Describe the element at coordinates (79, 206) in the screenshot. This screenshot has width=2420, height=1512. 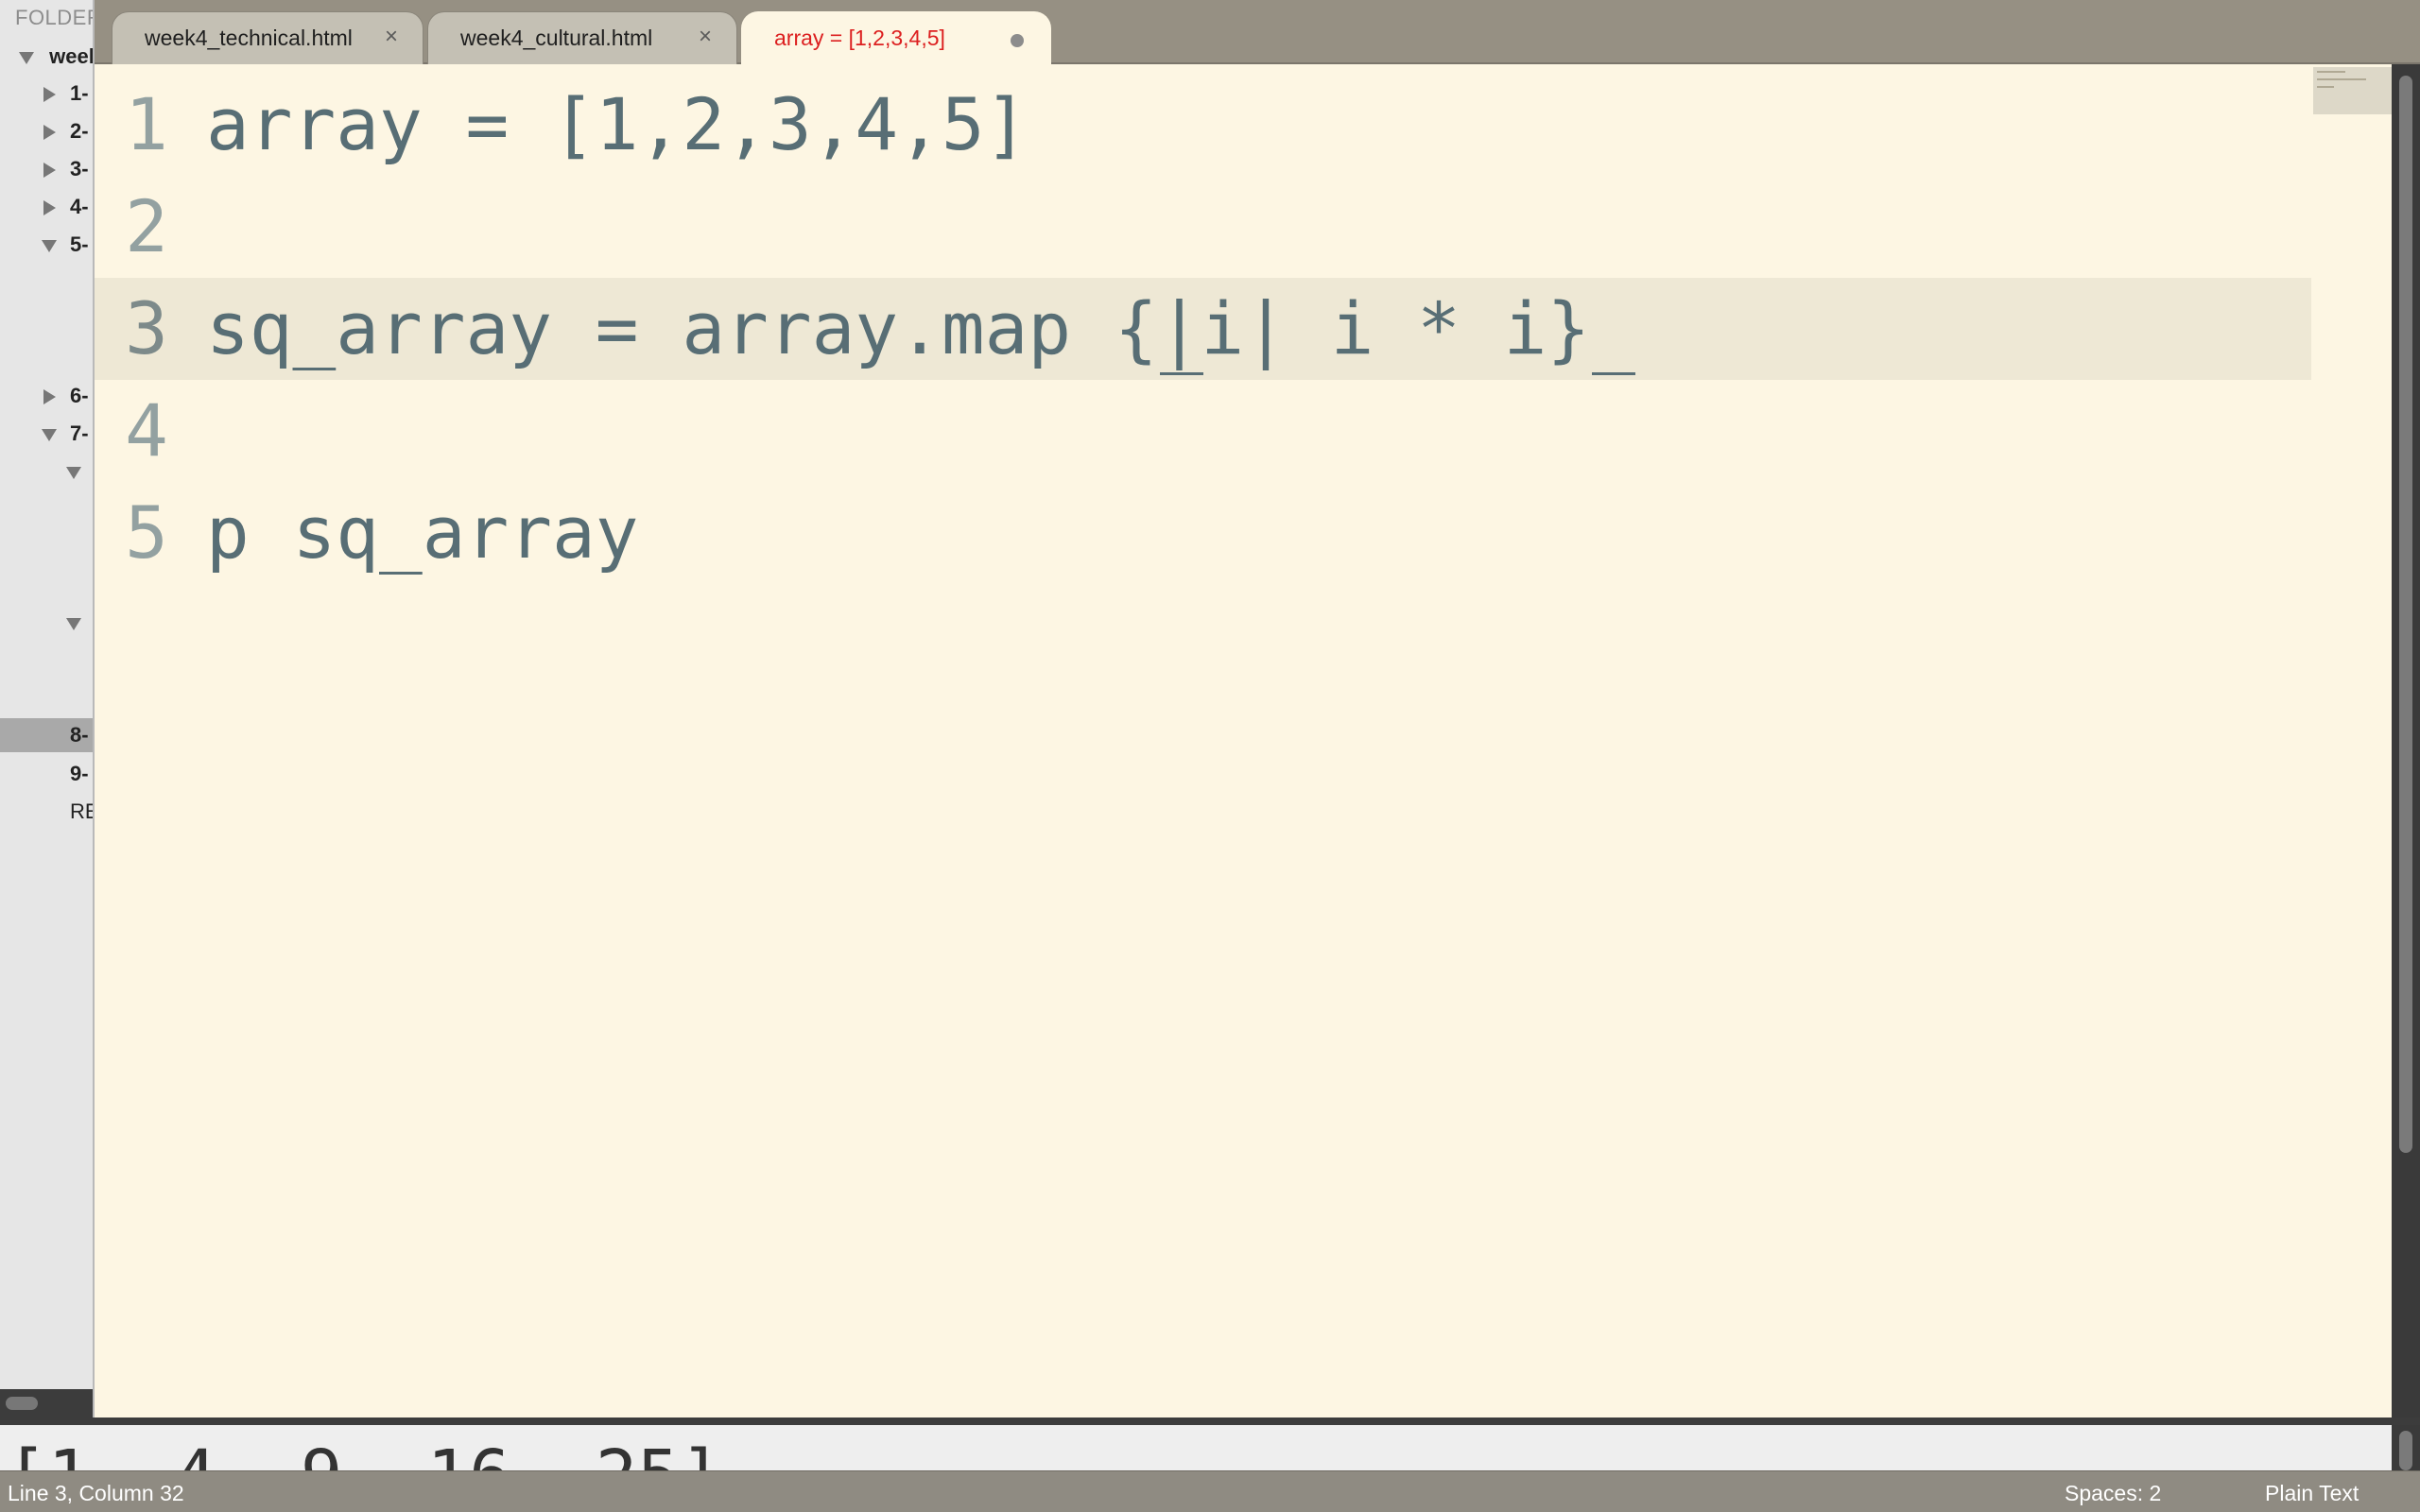
I see `tree-item-label: 4-` at that location.